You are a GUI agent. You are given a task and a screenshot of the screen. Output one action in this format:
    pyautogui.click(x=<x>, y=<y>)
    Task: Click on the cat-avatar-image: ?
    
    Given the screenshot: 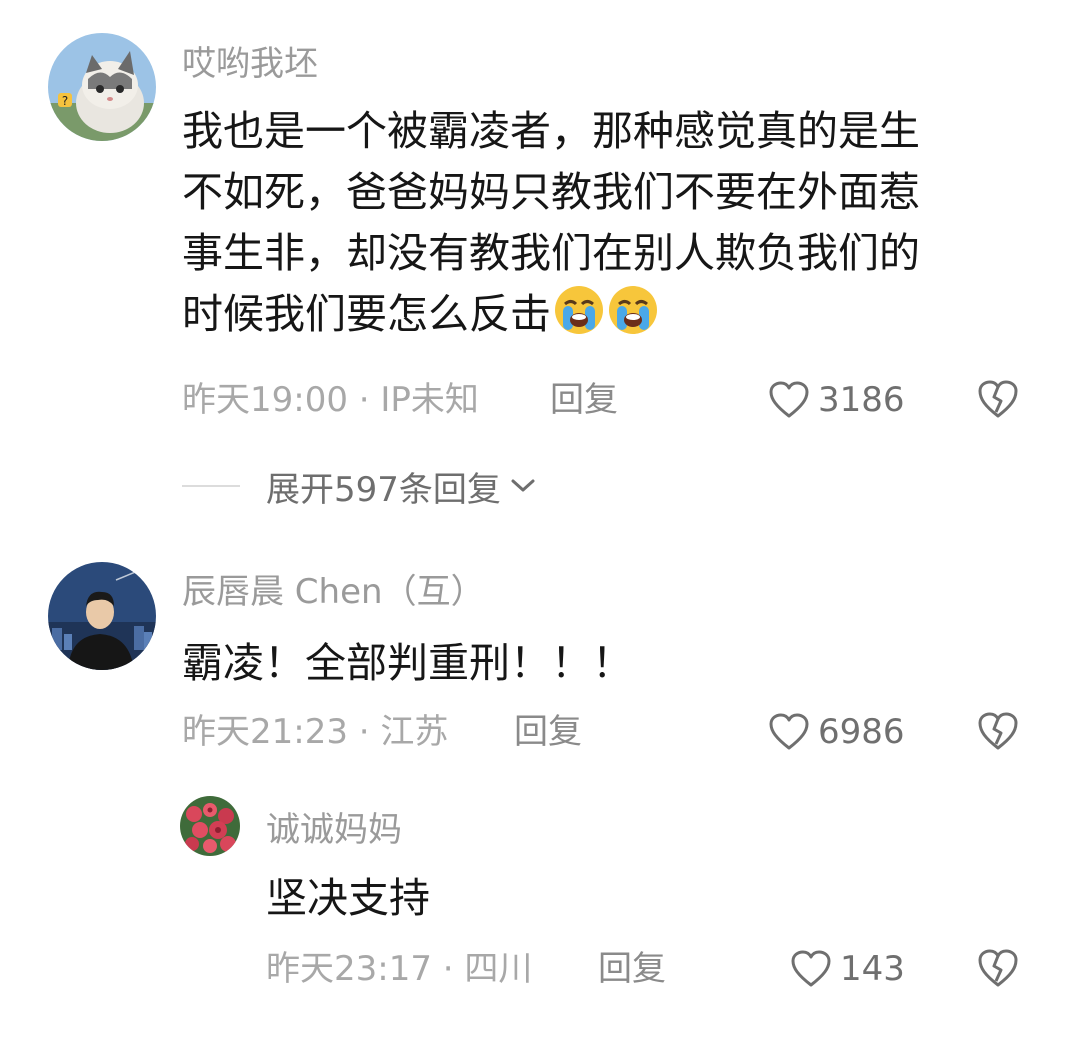 What is the action you would take?
    pyautogui.click(x=102, y=87)
    